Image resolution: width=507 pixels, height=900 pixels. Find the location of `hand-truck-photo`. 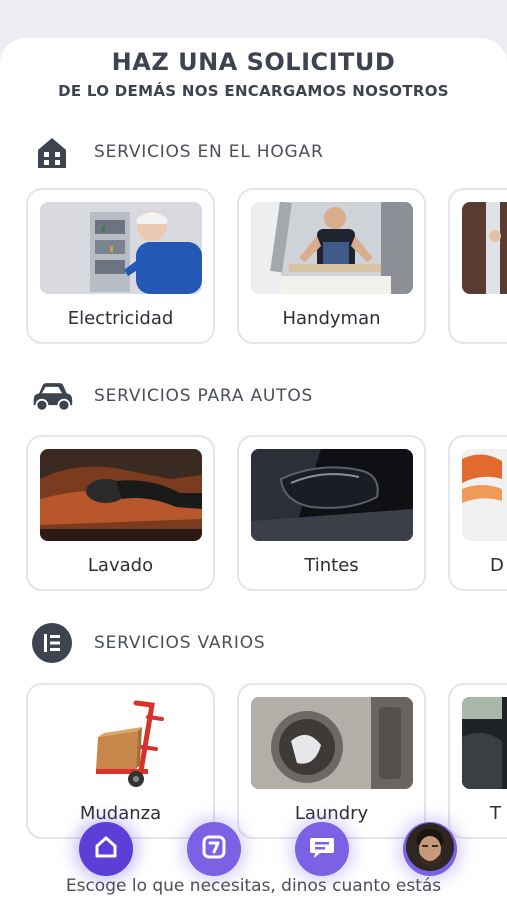

hand-truck-photo is located at coordinates (121, 743).